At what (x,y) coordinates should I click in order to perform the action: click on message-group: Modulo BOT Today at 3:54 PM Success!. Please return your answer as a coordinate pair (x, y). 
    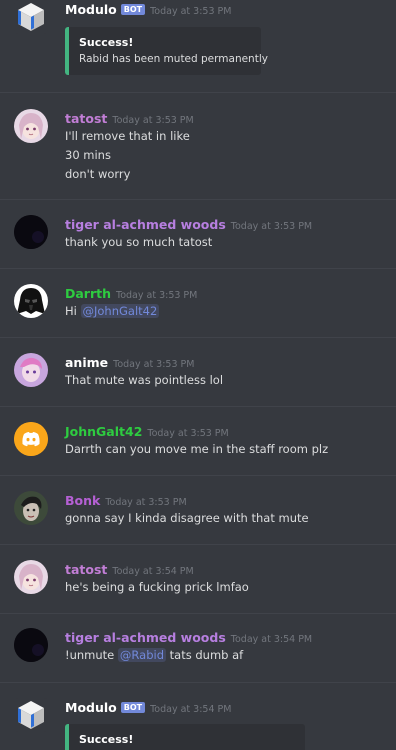
    Looking at the image, I should click on (198, 724).